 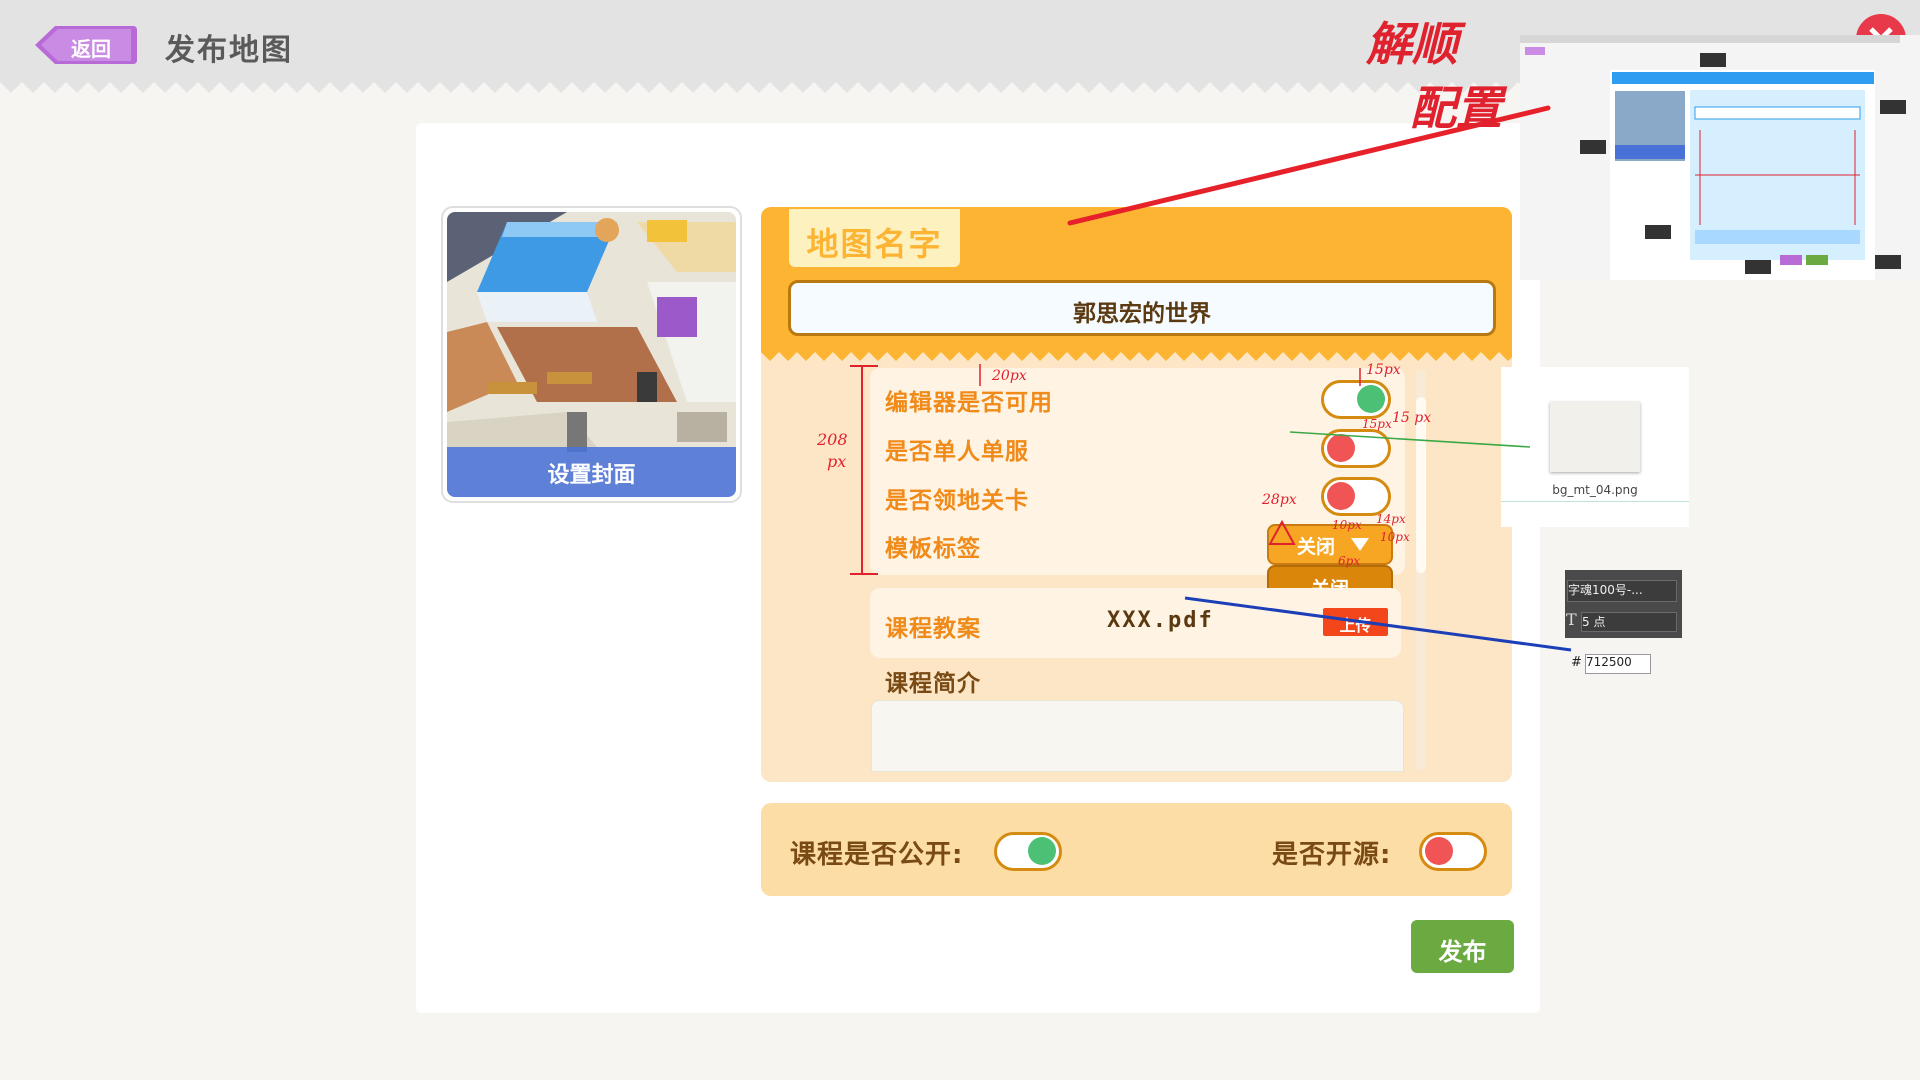 What do you see at coordinates (1395, 537) in the screenshot?
I see `annotation-dim-10b: 10px` at bounding box center [1395, 537].